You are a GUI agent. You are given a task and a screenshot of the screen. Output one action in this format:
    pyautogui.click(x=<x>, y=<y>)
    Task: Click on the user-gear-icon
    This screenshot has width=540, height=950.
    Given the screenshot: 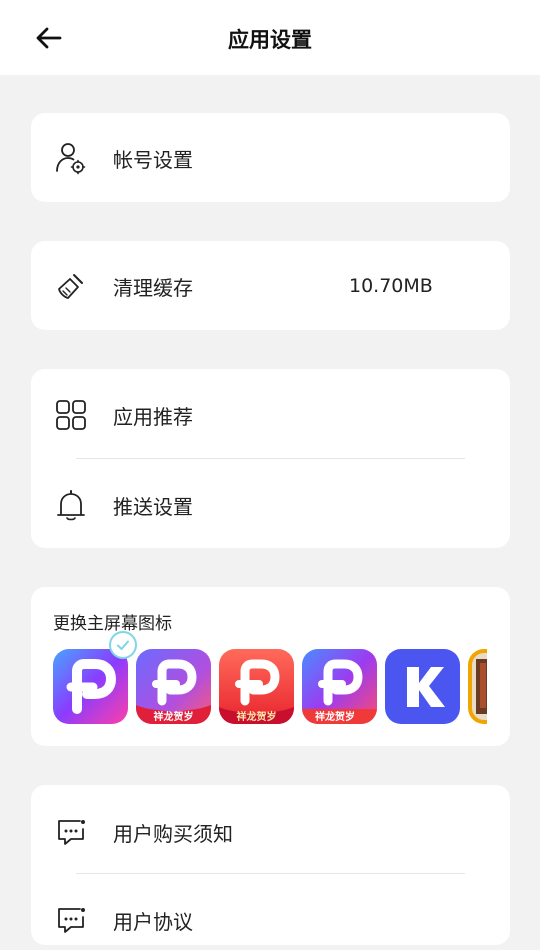 What is the action you would take?
    pyautogui.click(x=71, y=158)
    